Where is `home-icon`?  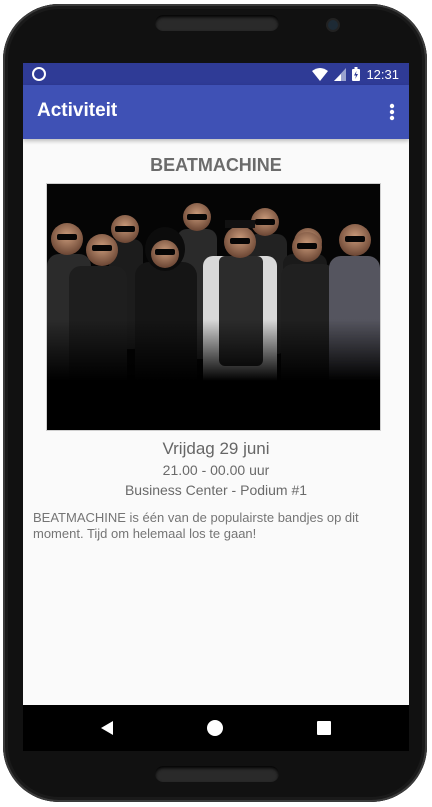 home-icon is located at coordinates (215, 728).